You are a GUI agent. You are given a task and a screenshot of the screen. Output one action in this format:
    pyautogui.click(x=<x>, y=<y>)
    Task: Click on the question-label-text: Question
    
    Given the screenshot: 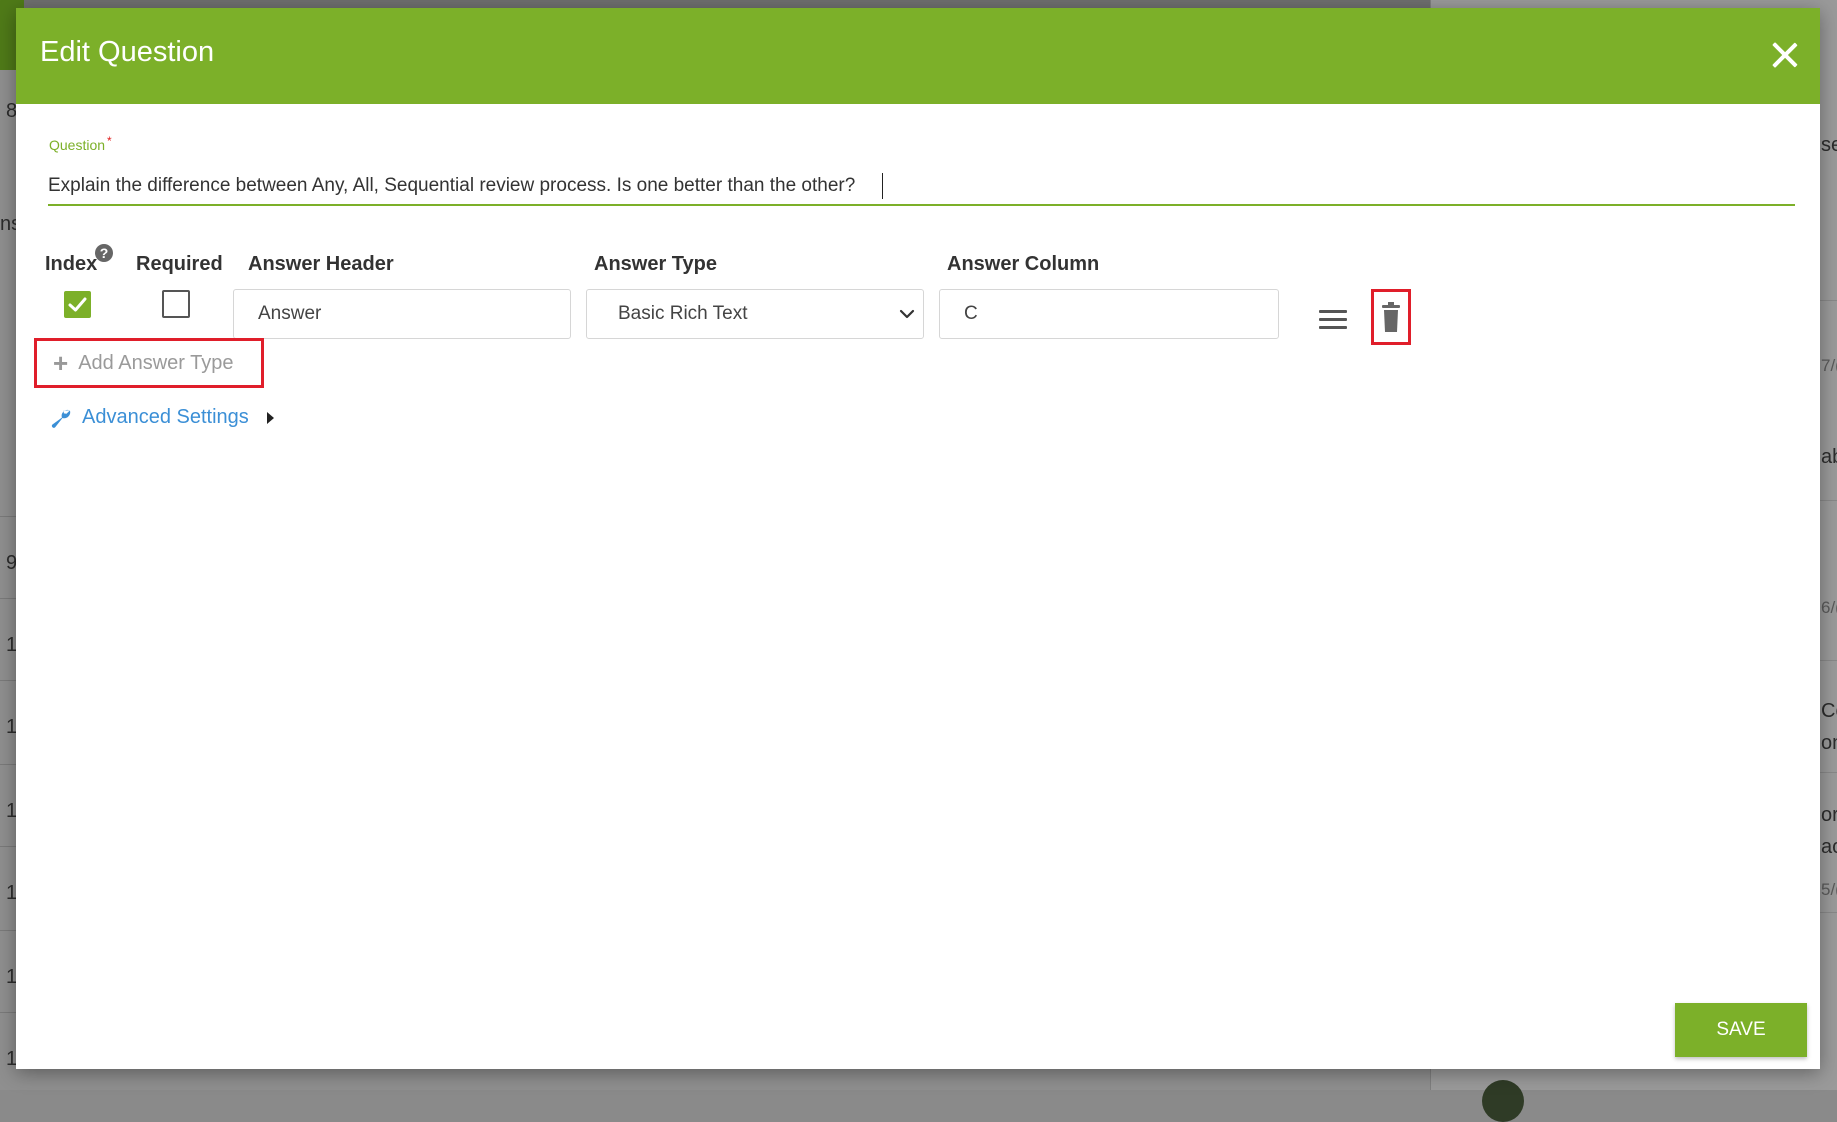 What is the action you would take?
    pyautogui.click(x=77, y=145)
    